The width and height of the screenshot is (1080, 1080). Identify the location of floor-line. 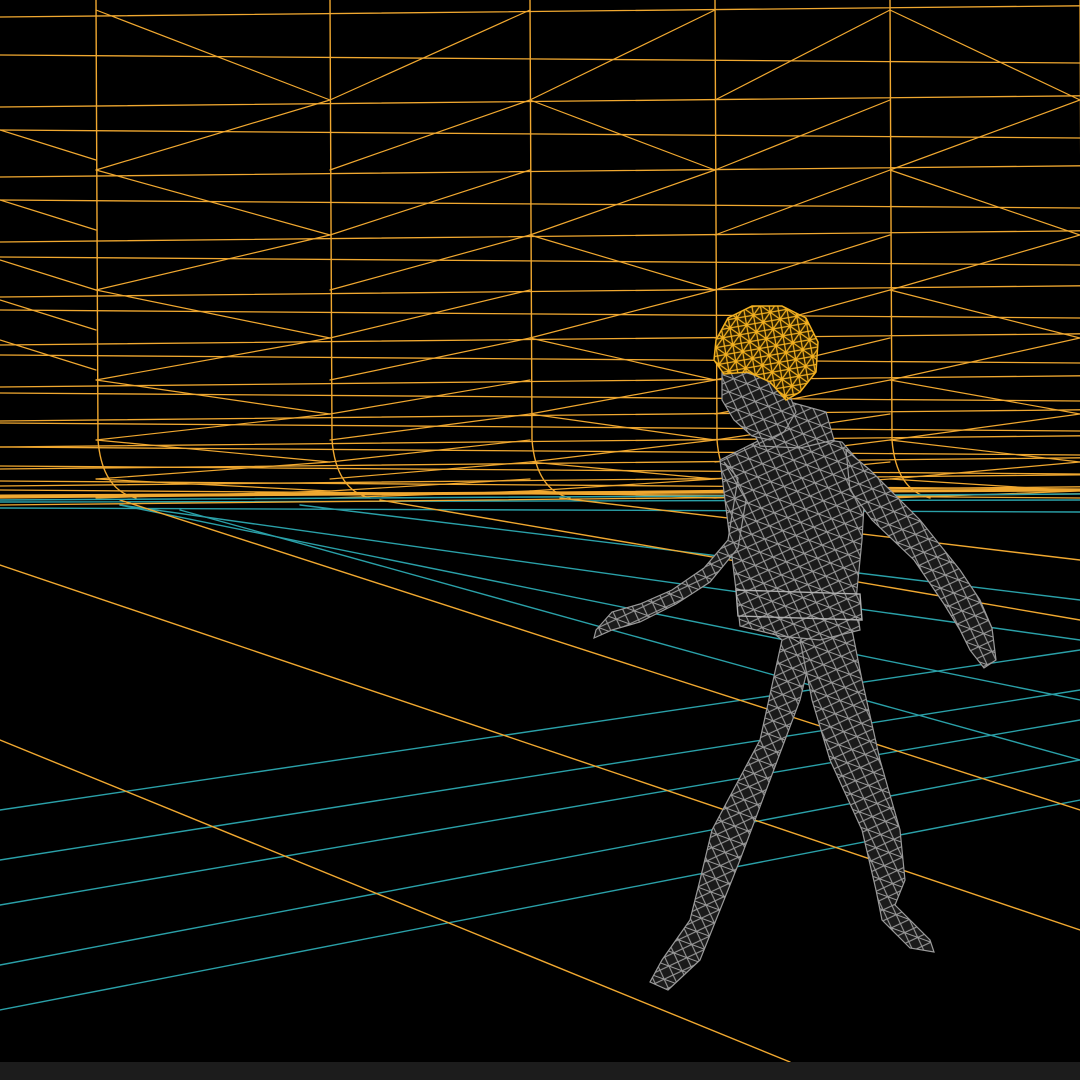
(540, 501).